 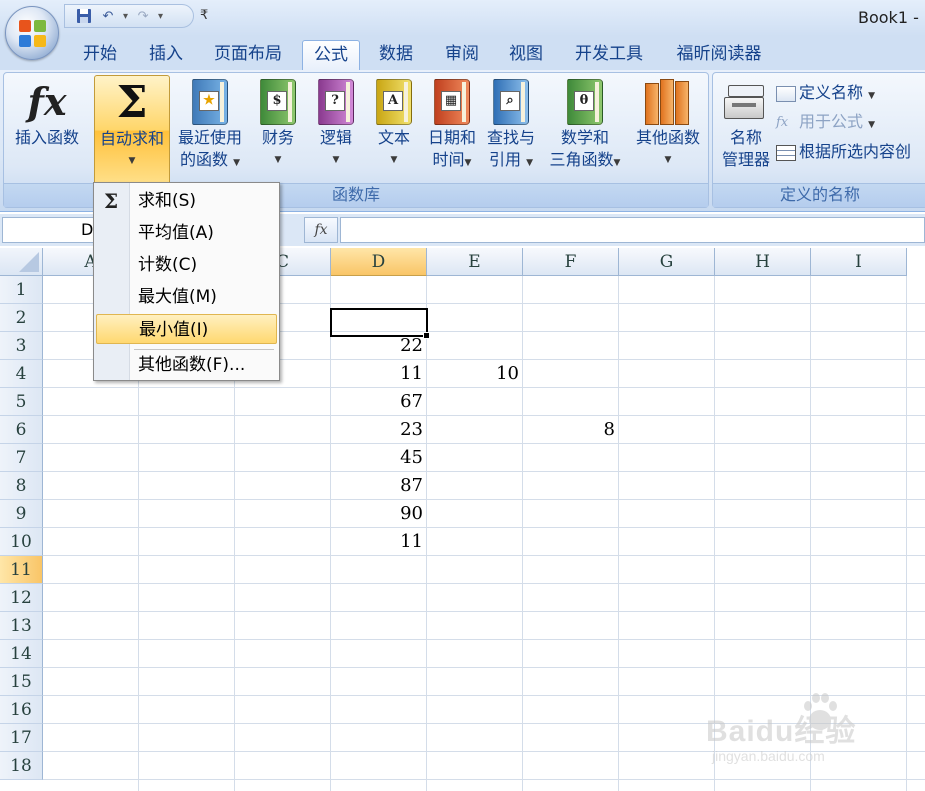 I want to click on tab-data: 数据, so click(x=396, y=55).